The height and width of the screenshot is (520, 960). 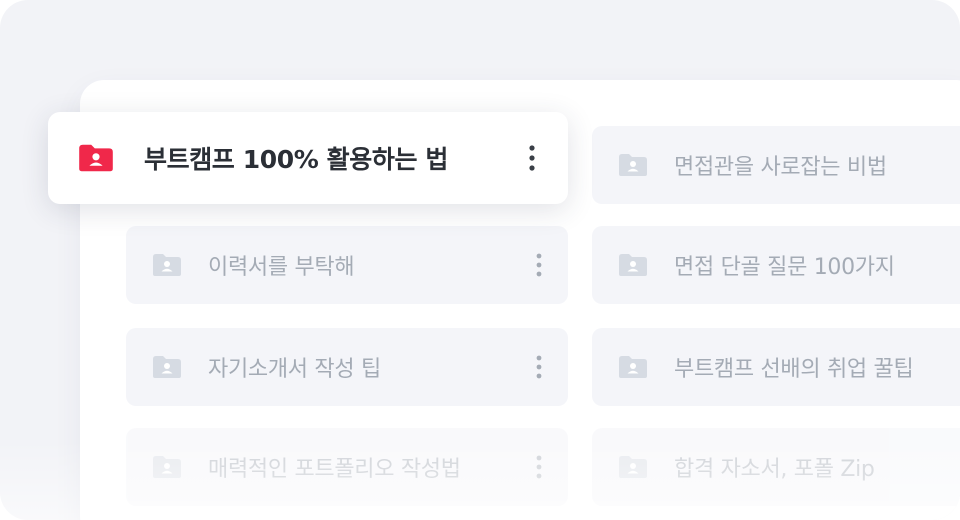 I want to click on folder-card: 매력적인 포트폴리오 작성법, so click(x=347, y=467).